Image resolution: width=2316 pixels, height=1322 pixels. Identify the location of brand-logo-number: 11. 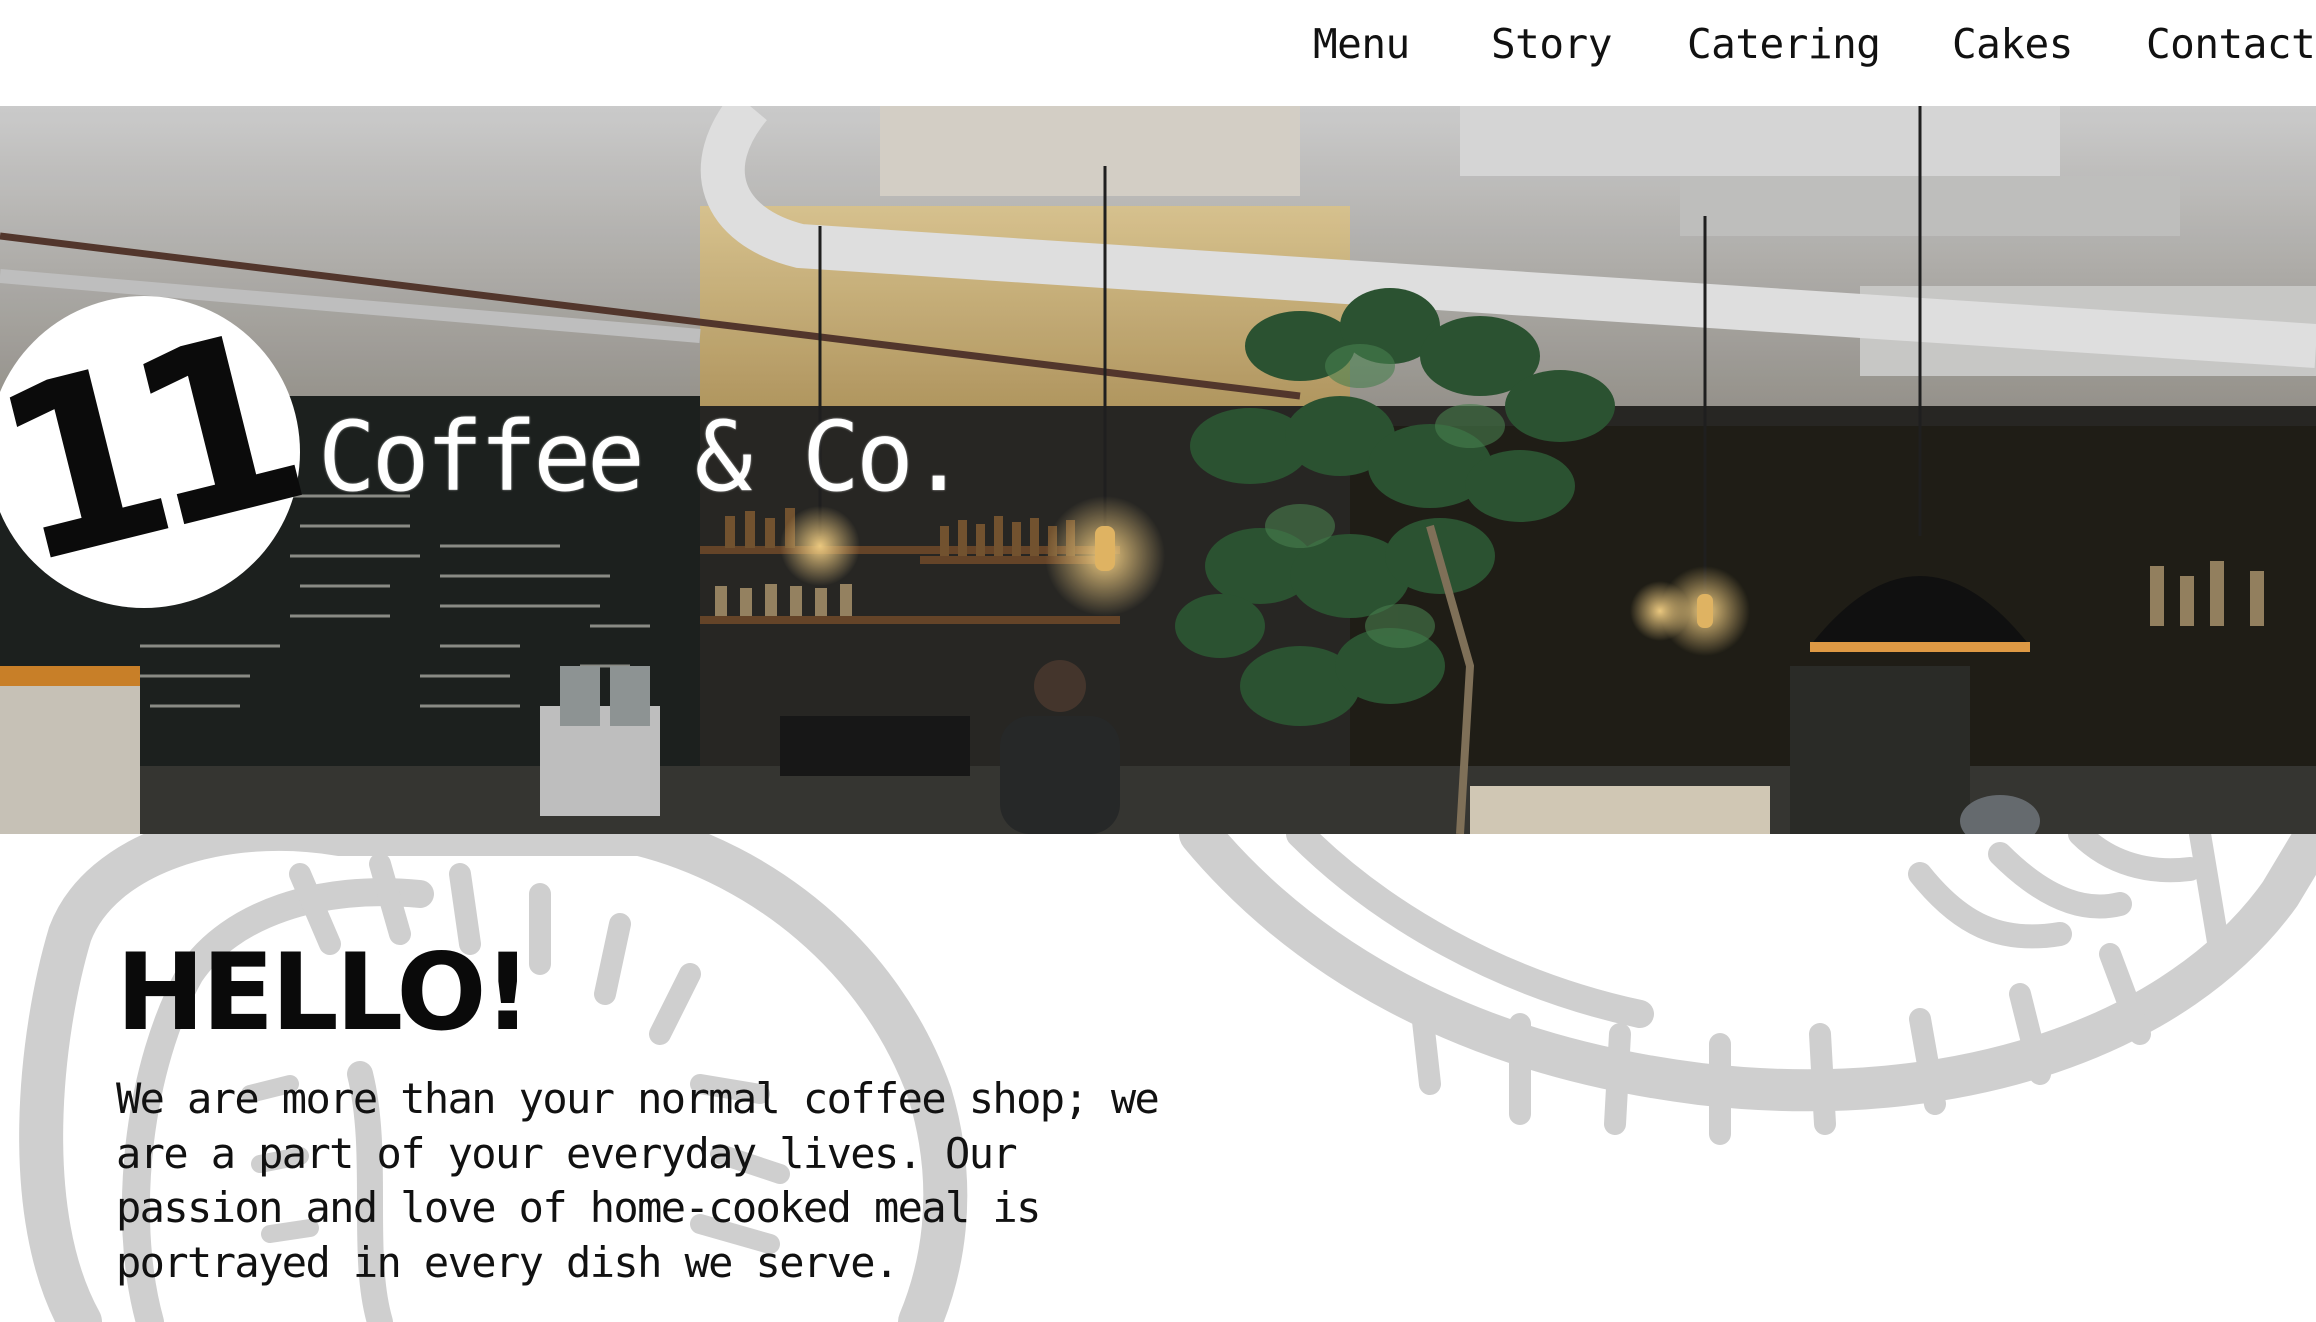
(152, 452).